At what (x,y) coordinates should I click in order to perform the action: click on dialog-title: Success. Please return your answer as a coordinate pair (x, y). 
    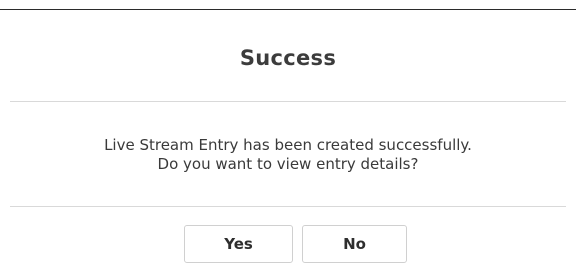
    Looking at the image, I should click on (288, 58).